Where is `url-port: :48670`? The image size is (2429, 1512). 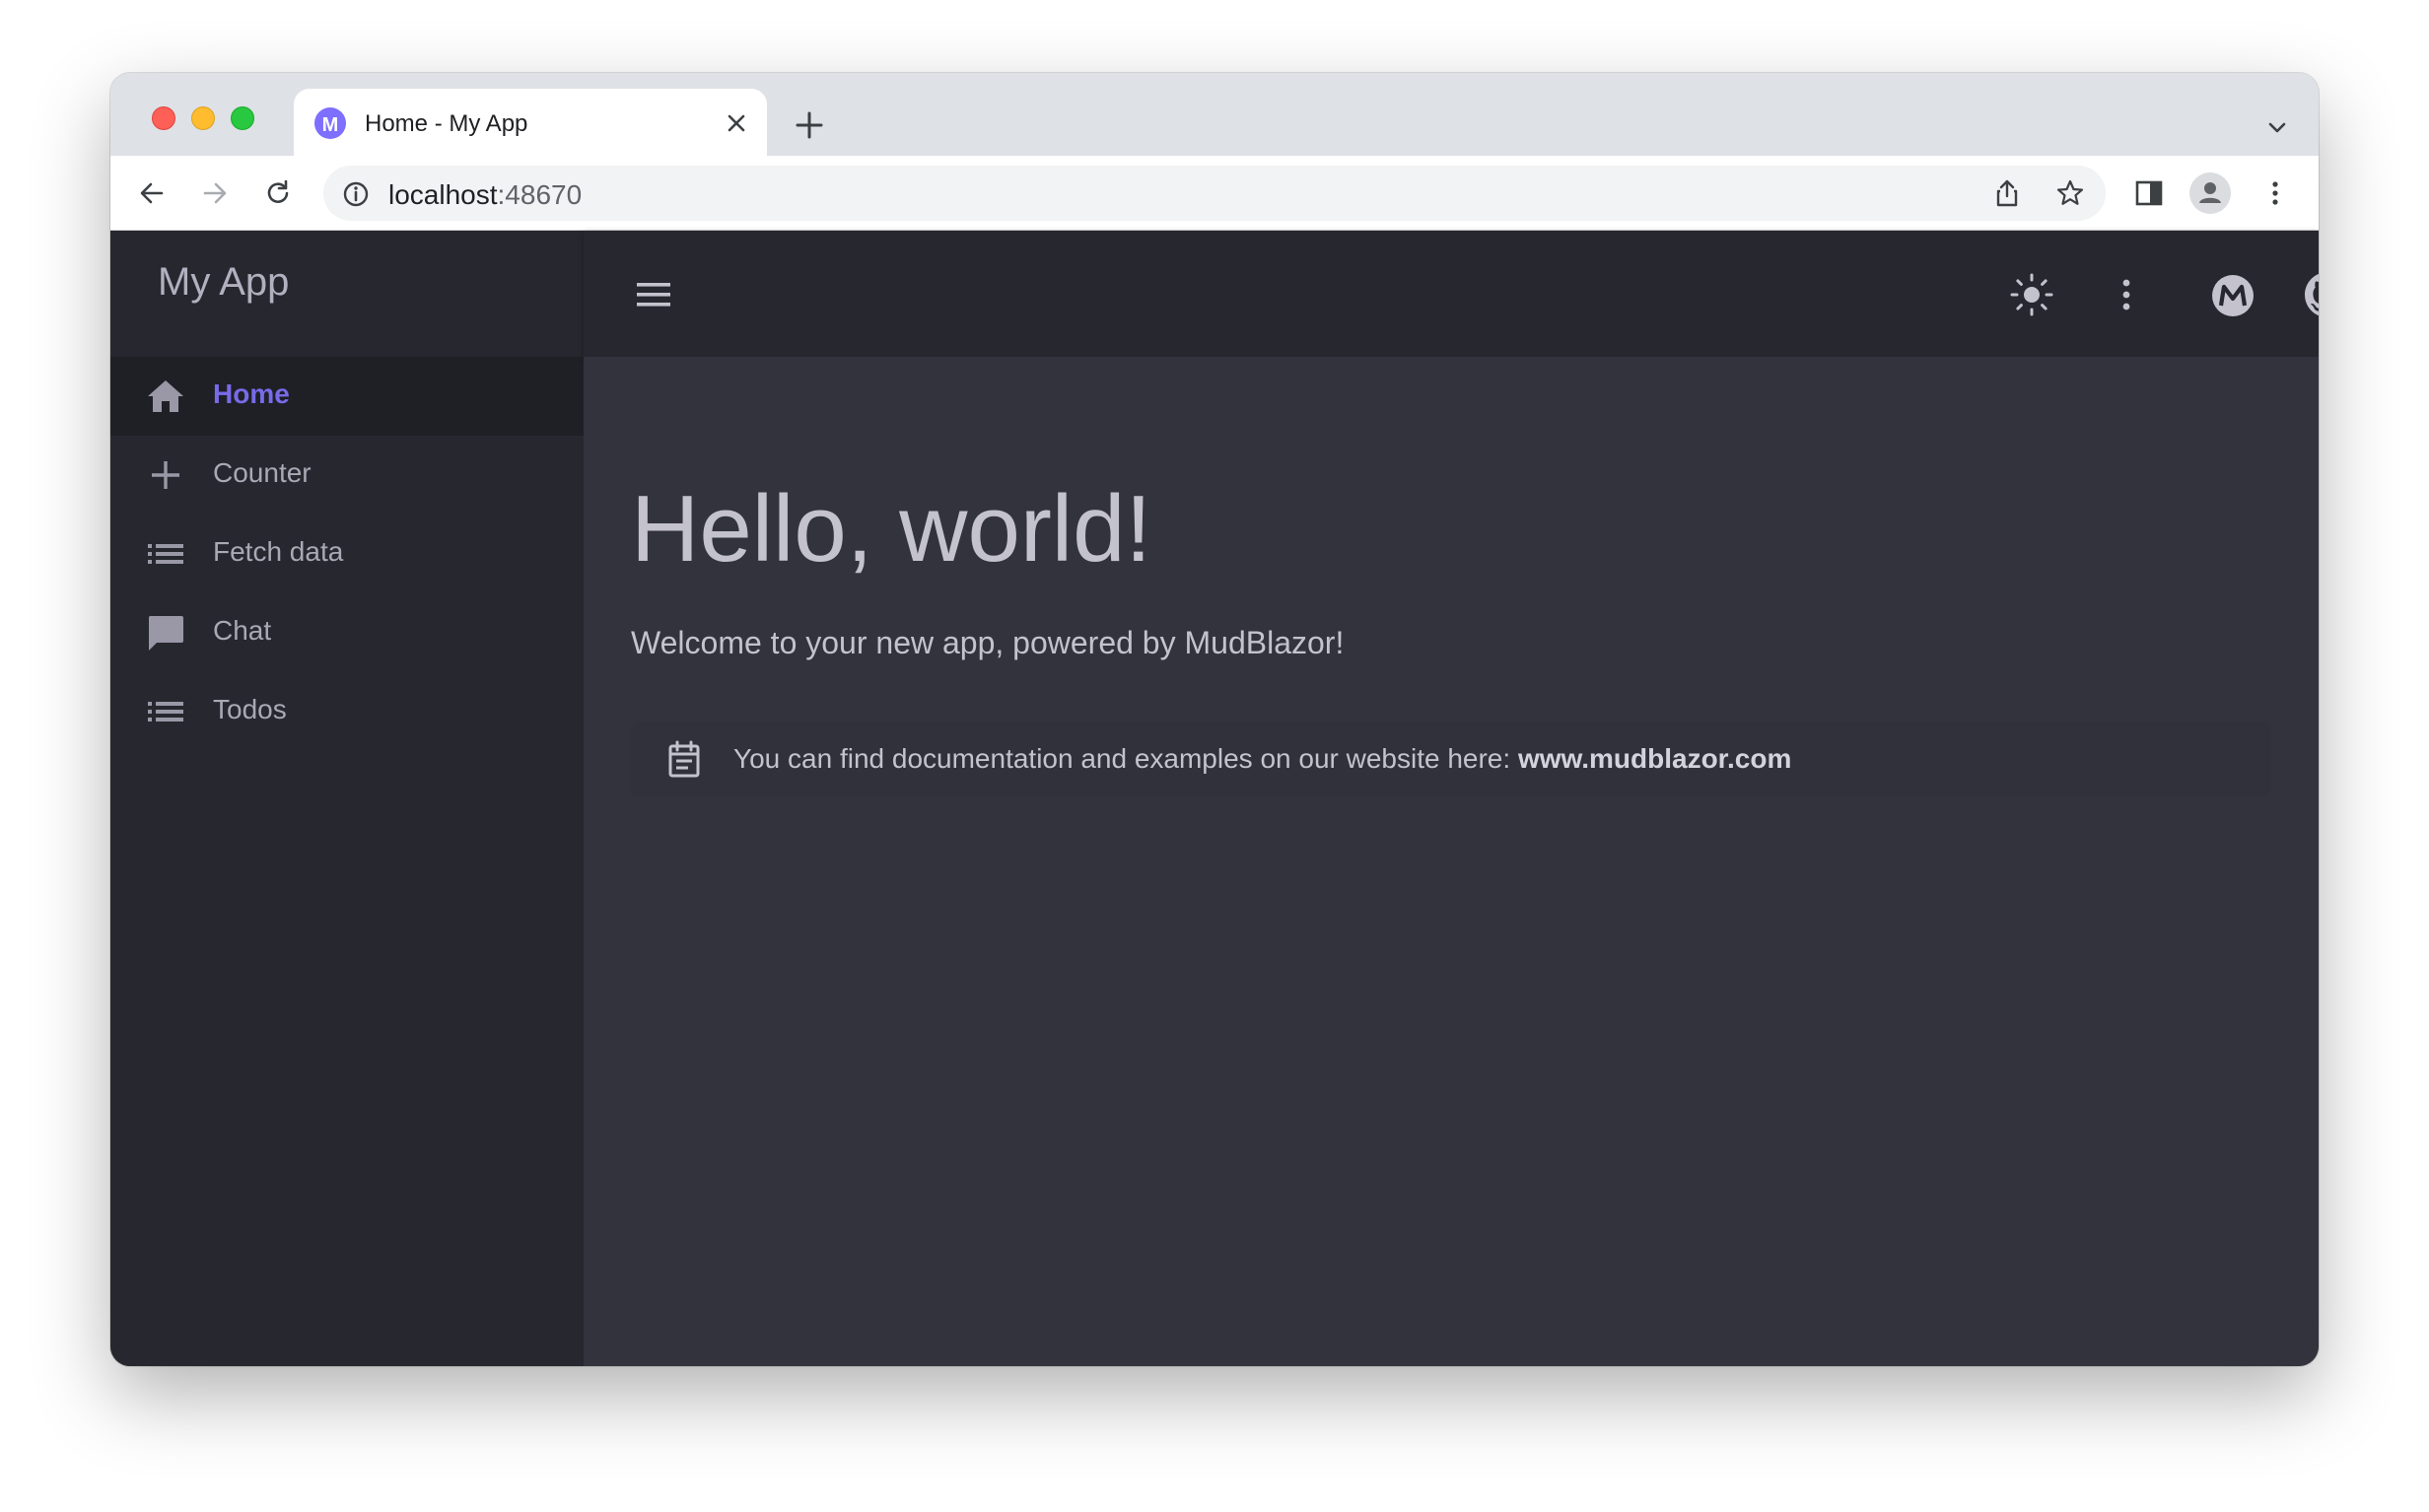 url-port: :48670 is located at coordinates (540, 195).